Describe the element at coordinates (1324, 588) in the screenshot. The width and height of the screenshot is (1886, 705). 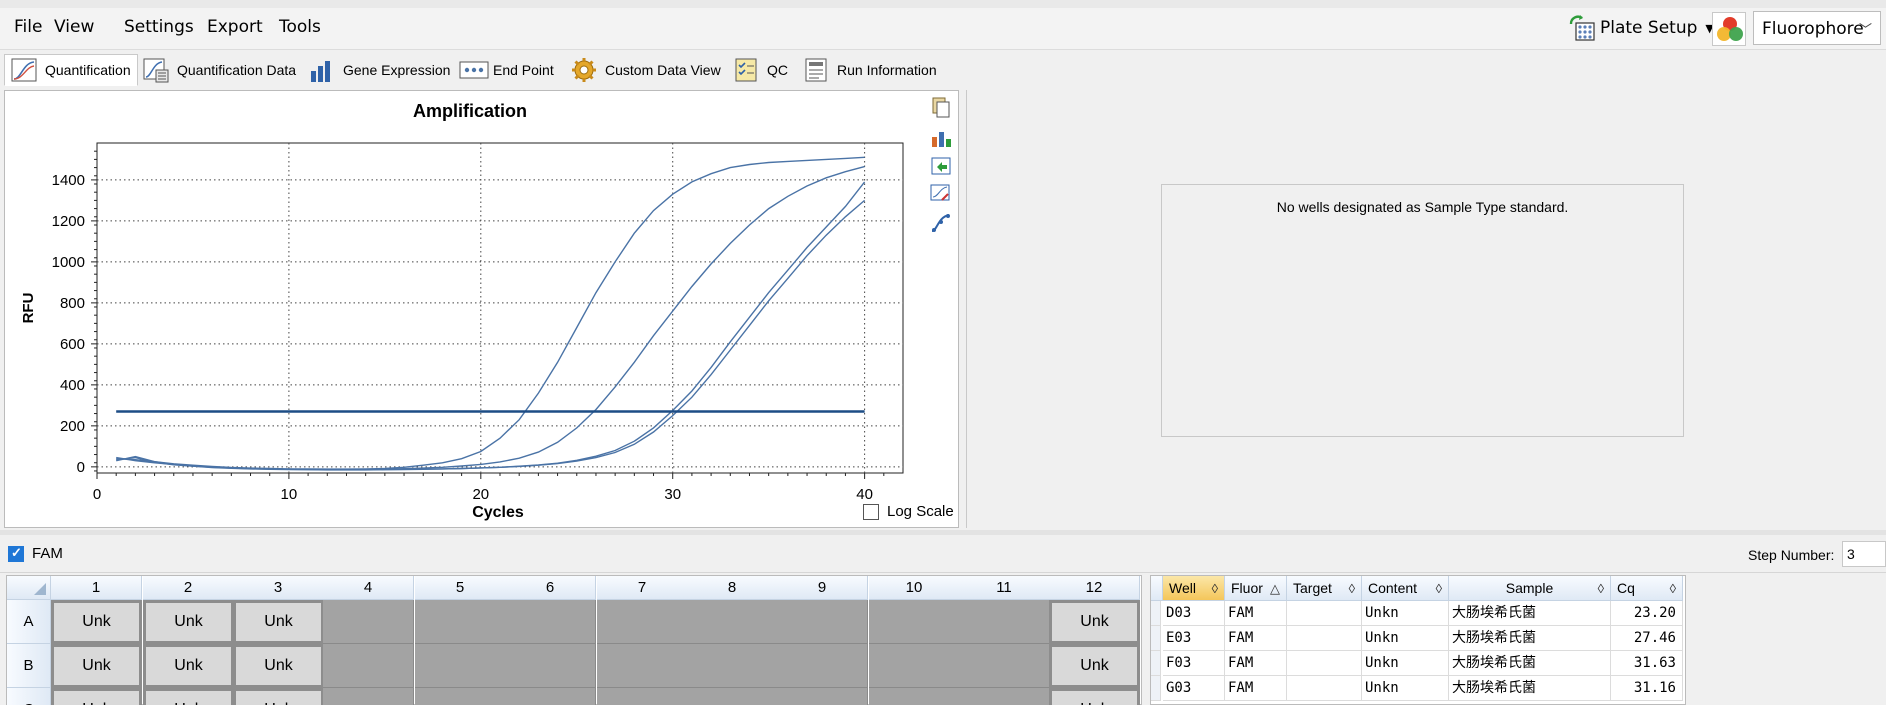
I see `table-header-target: Target ◊` at that location.